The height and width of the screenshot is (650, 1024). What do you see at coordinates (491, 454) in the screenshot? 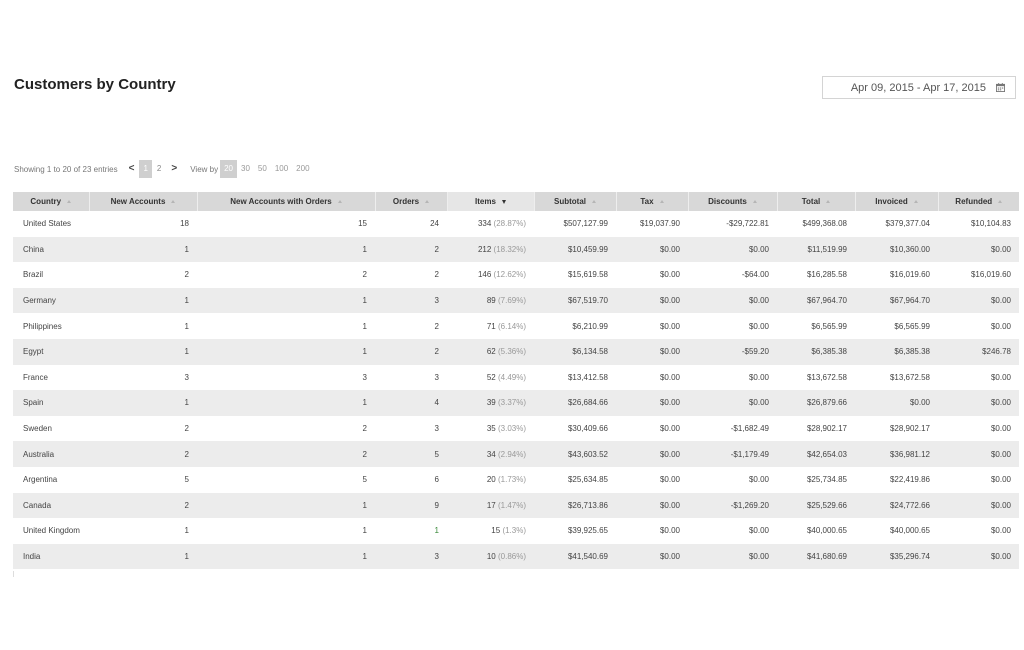
I see `items-count: 34` at bounding box center [491, 454].